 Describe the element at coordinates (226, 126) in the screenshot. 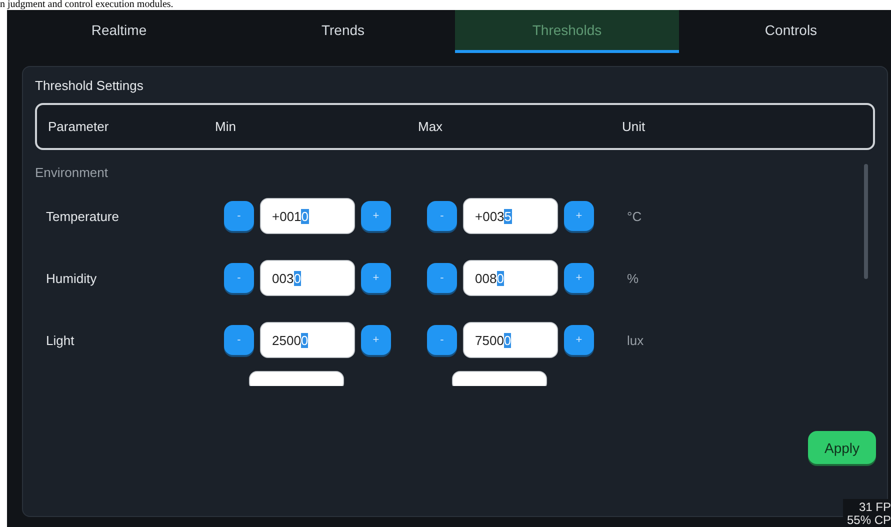

I see `column-header: Min` at that location.